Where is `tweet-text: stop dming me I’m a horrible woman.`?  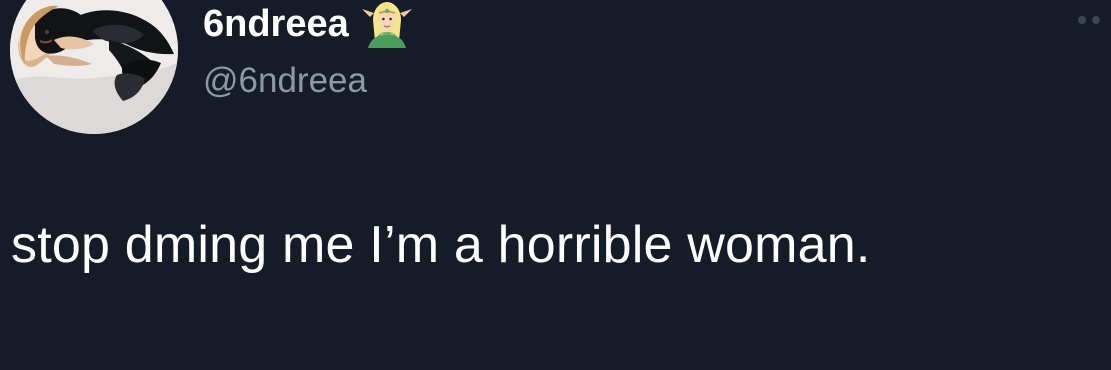 tweet-text: stop dming me I’m a horrible woman. is located at coordinates (441, 245).